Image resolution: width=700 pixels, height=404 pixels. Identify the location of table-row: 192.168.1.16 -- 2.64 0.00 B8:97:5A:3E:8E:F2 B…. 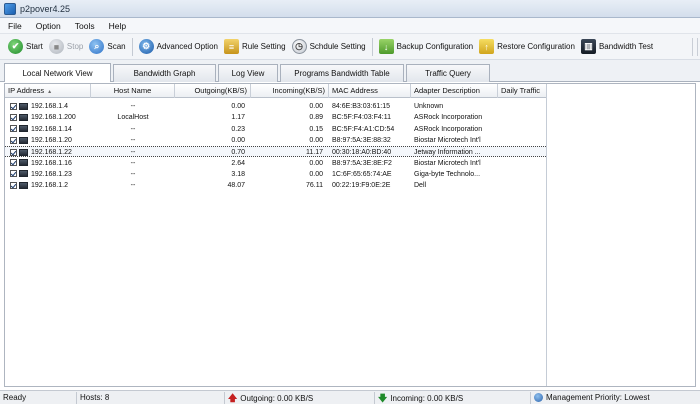
(275, 163).